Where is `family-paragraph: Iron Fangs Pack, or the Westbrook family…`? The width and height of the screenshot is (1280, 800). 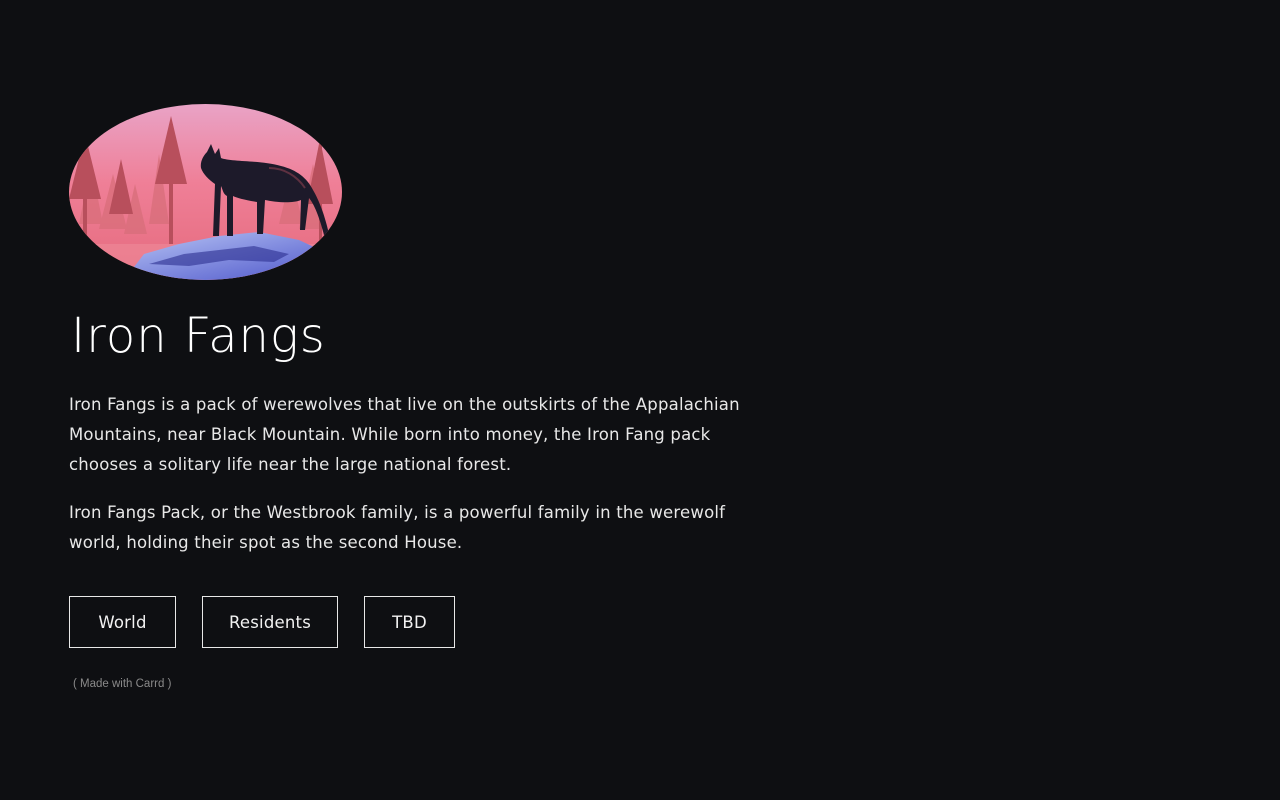
family-paragraph: Iron Fangs Pack, or the Westbrook family… is located at coordinates (397, 527).